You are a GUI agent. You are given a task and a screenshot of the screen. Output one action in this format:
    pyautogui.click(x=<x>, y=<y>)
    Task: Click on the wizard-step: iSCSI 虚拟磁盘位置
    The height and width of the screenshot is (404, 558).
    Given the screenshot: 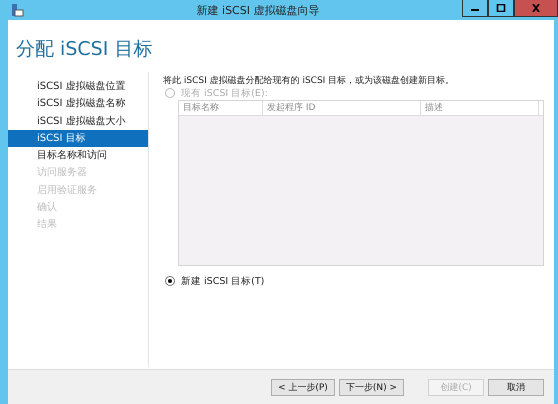 What is the action you would take?
    pyautogui.click(x=78, y=87)
    